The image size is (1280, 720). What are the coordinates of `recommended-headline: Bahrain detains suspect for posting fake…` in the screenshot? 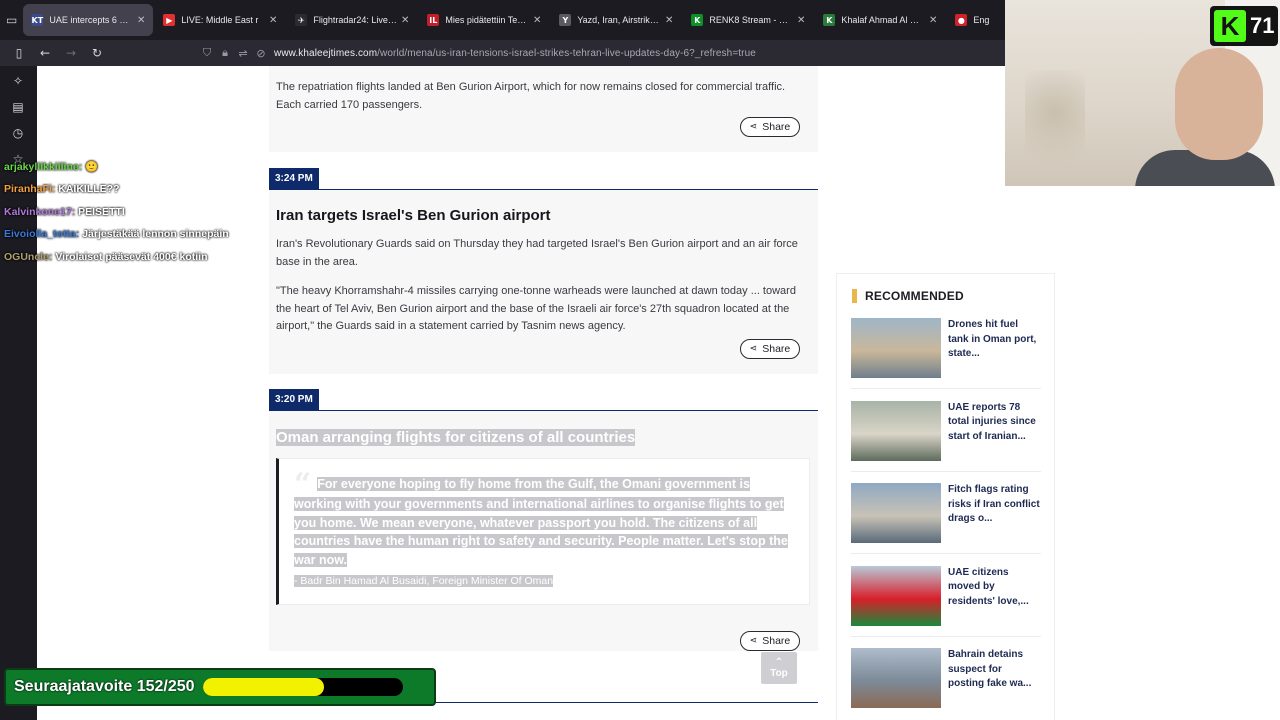 It's located at (994, 670).